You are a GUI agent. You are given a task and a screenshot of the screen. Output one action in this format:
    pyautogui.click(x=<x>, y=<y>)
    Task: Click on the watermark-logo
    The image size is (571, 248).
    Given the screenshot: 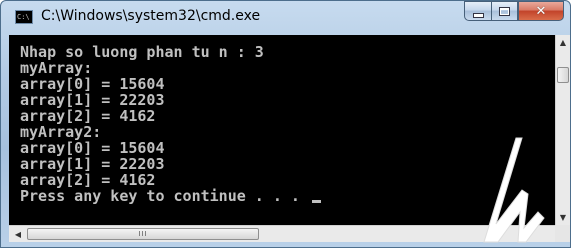 What is the action you would take?
    pyautogui.click(x=514, y=190)
    